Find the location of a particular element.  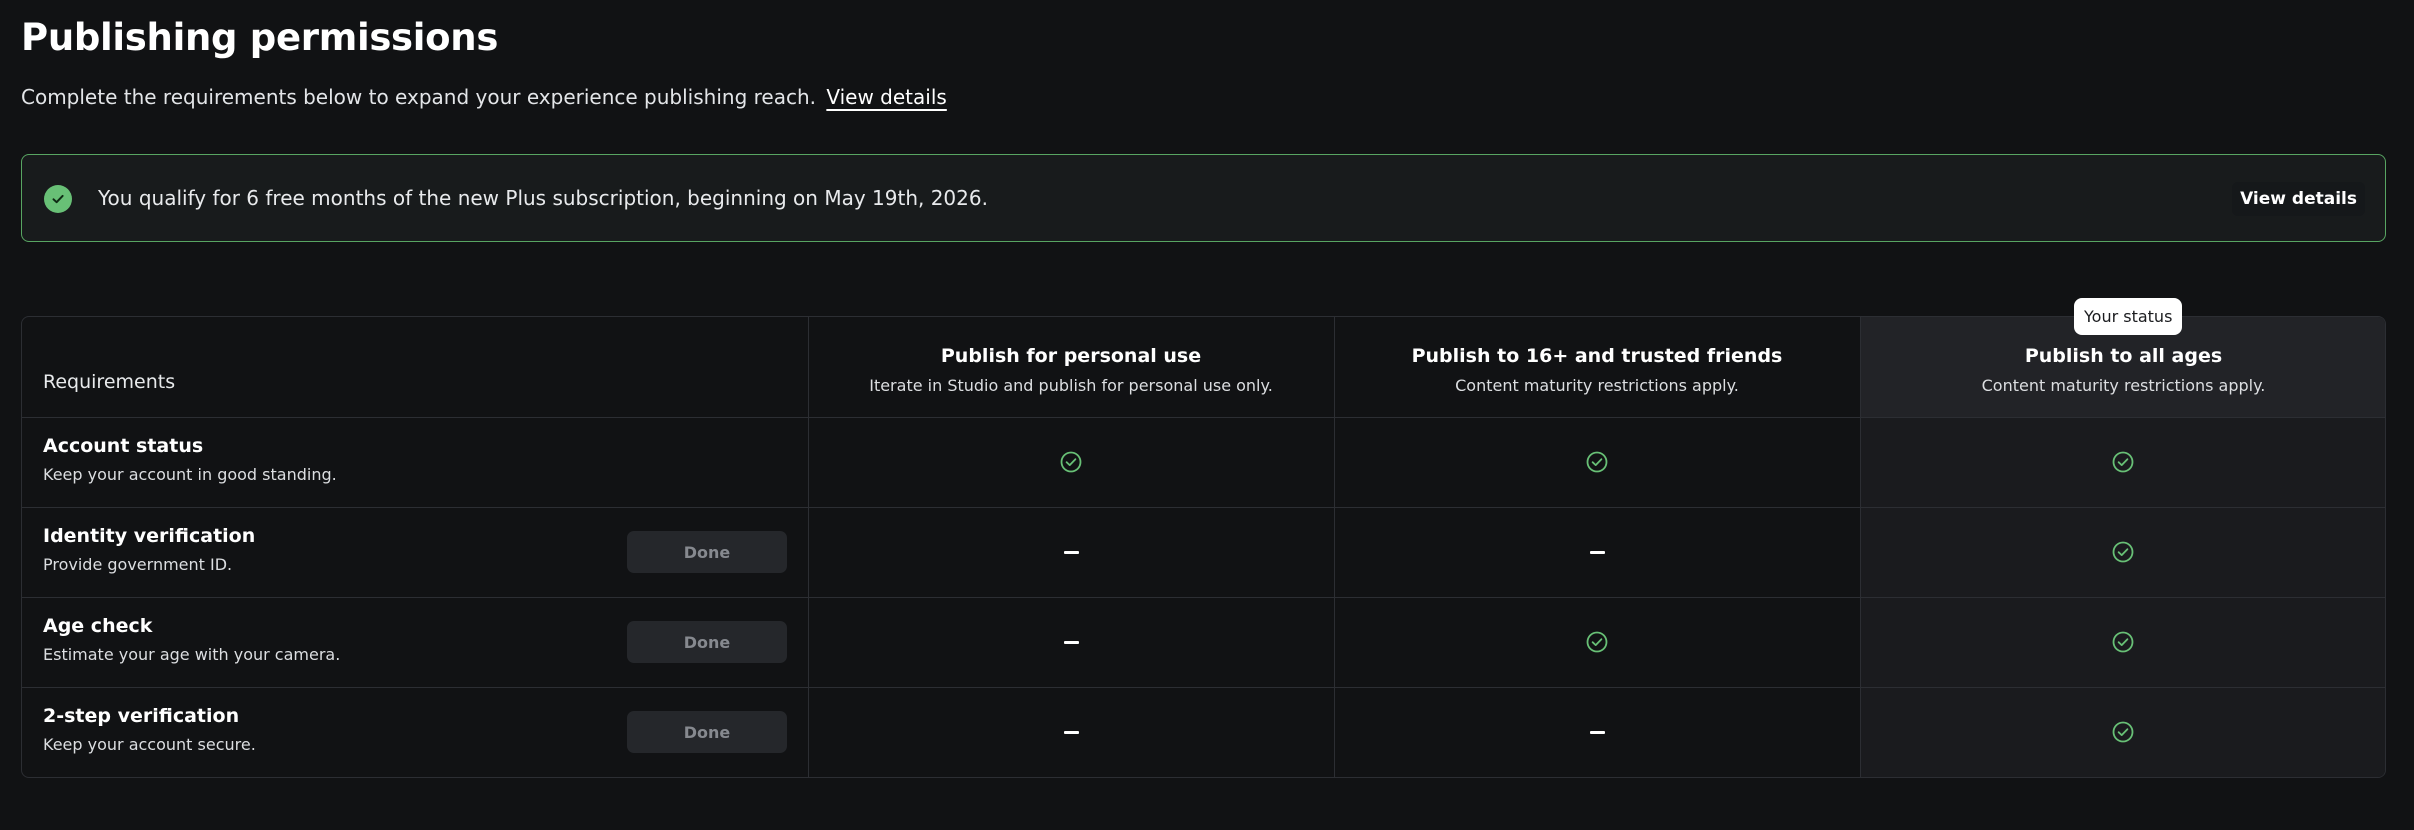

requirement-title: 2-step verification is located at coordinates (141, 716).